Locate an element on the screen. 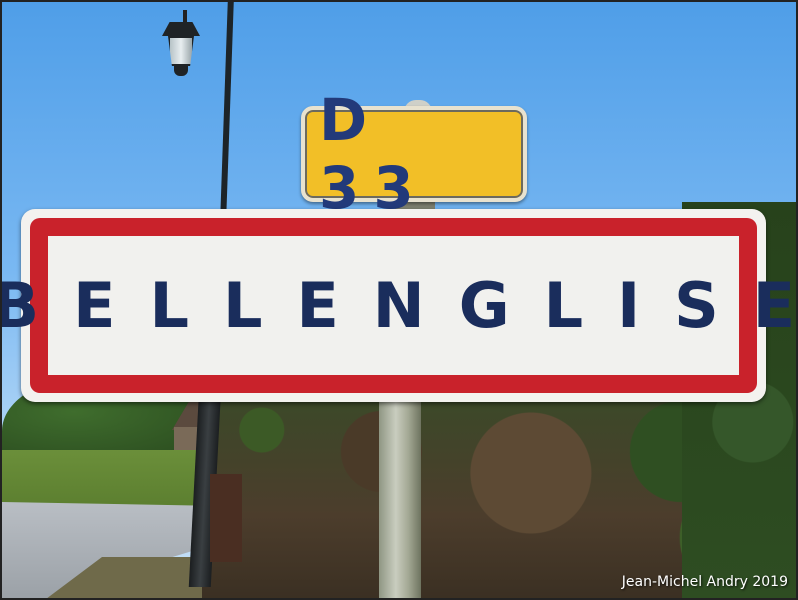 The width and height of the screenshot is (798, 600). street-lamp is located at coordinates (181, 49).